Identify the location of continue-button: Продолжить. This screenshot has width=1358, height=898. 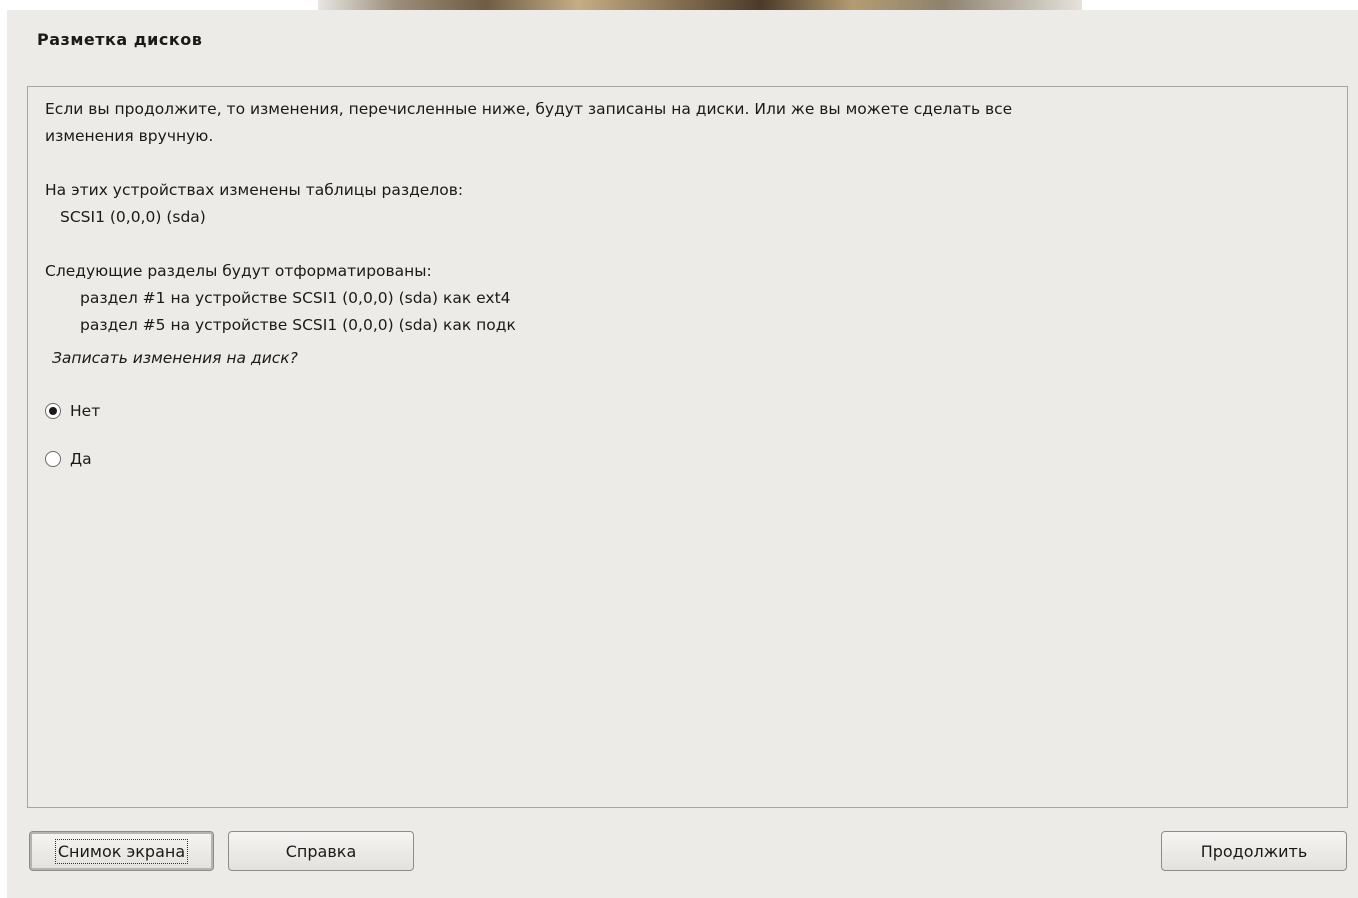
(1254, 851).